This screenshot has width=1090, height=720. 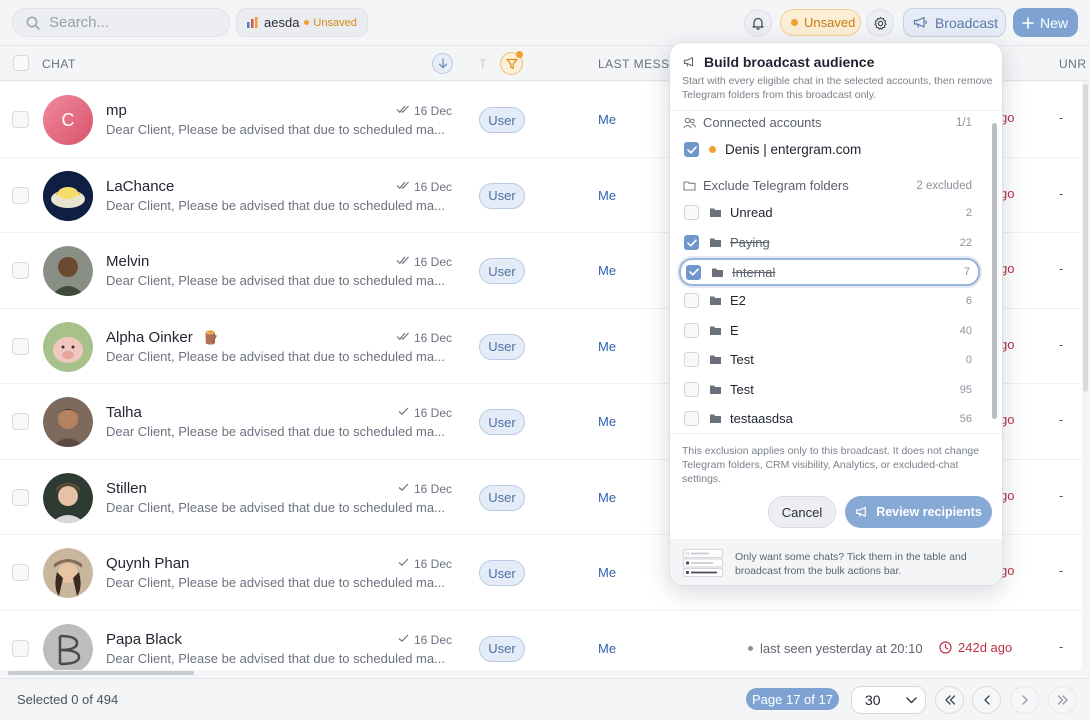 I want to click on column-chat: CHAT, so click(x=59, y=64).